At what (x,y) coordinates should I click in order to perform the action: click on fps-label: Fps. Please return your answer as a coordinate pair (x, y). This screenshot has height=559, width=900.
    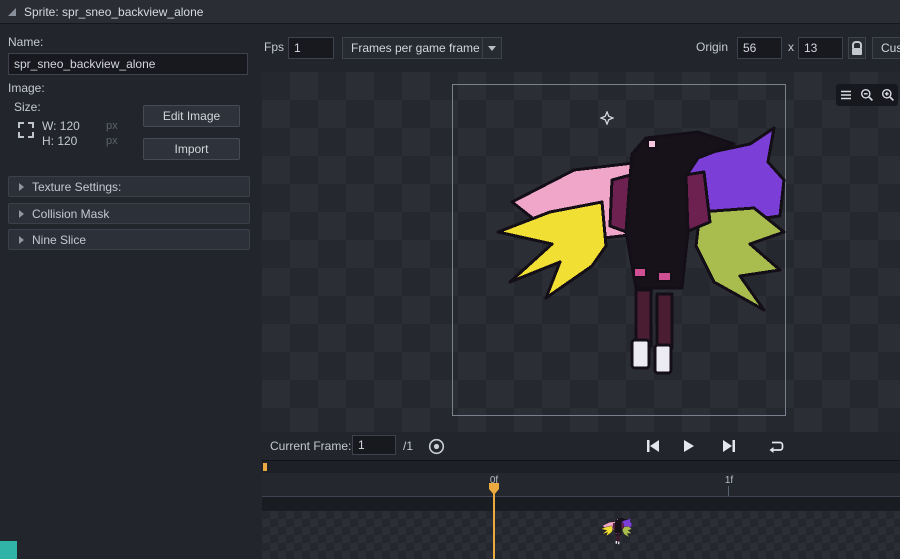
    Looking at the image, I should click on (274, 47).